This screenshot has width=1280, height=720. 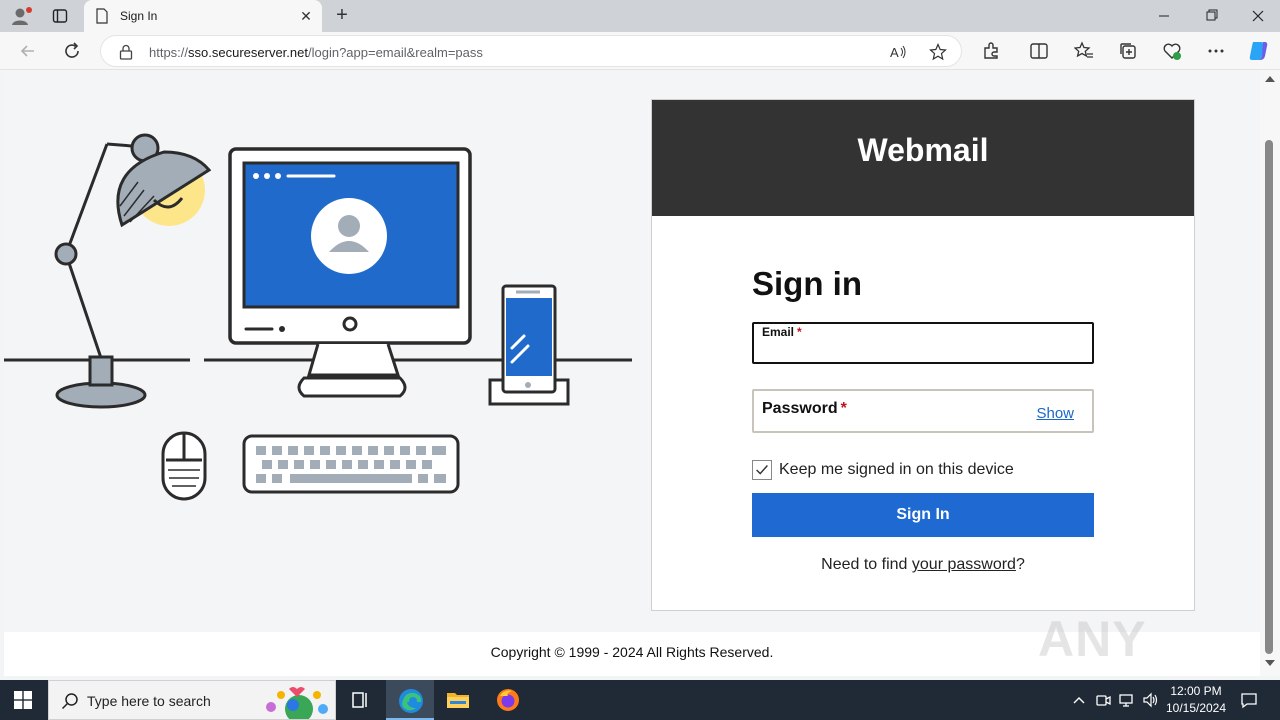 I want to click on more-options-icon, so click(x=1216, y=51).